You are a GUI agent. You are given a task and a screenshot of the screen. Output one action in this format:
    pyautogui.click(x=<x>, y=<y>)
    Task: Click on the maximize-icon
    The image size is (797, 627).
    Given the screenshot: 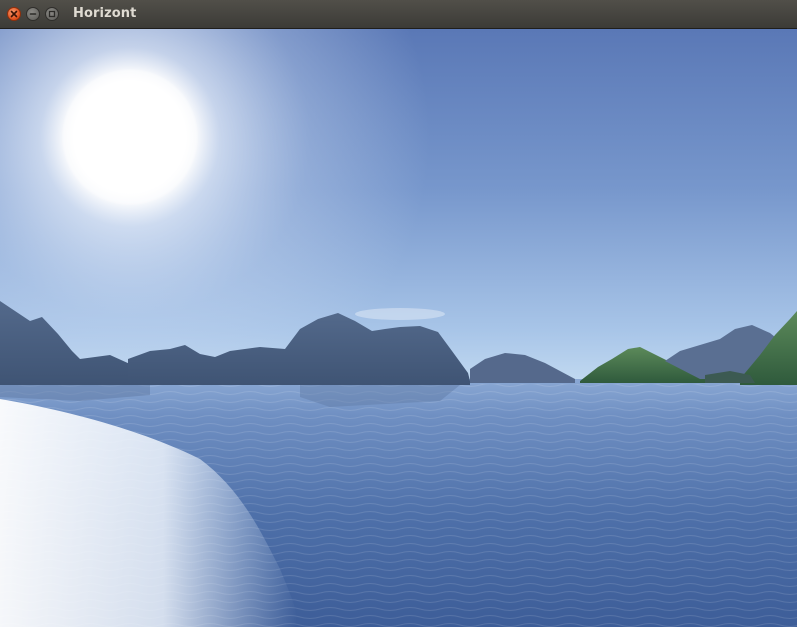 What is the action you would take?
    pyautogui.click(x=52, y=14)
    